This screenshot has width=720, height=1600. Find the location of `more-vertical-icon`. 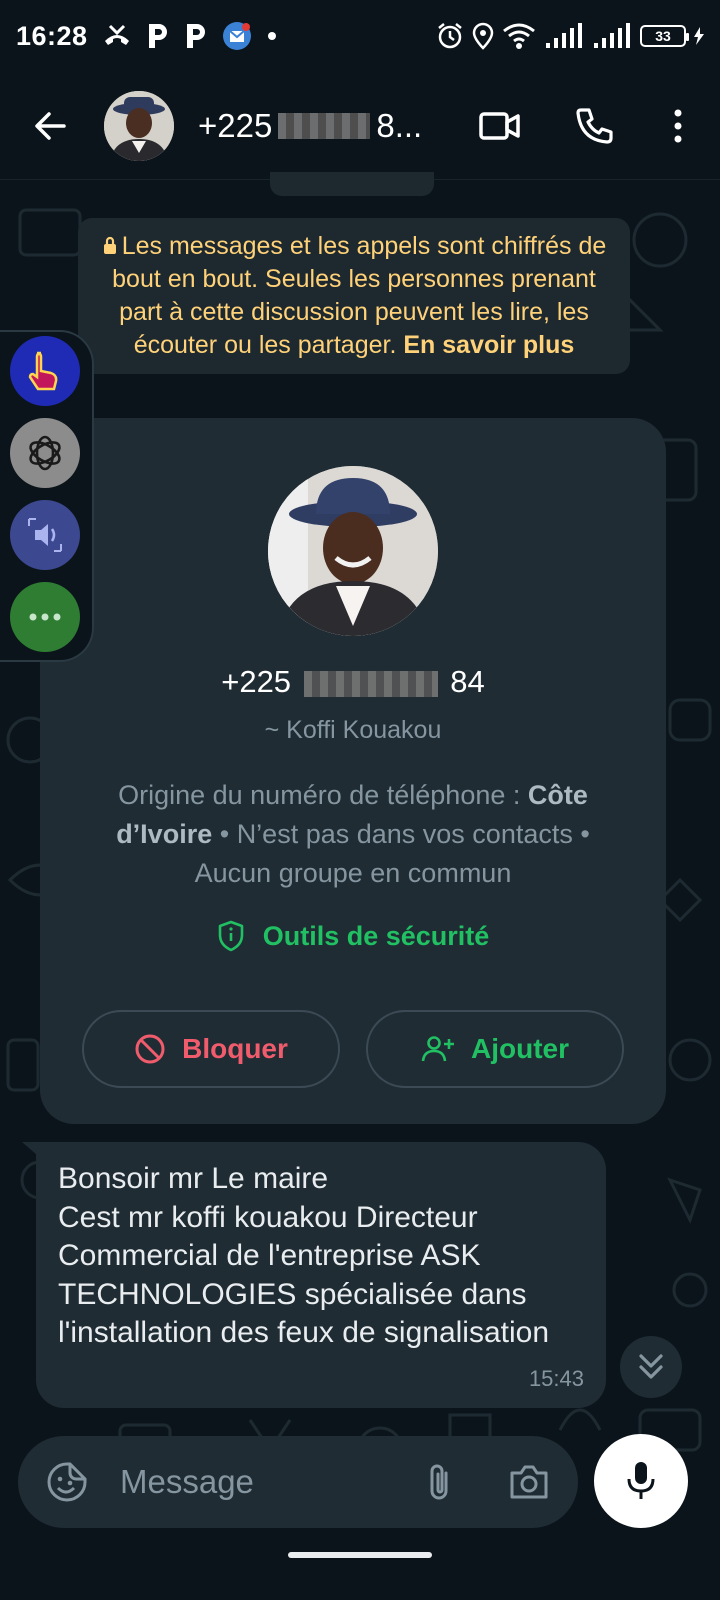

more-vertical-icon is located at coordinates (678, 125).